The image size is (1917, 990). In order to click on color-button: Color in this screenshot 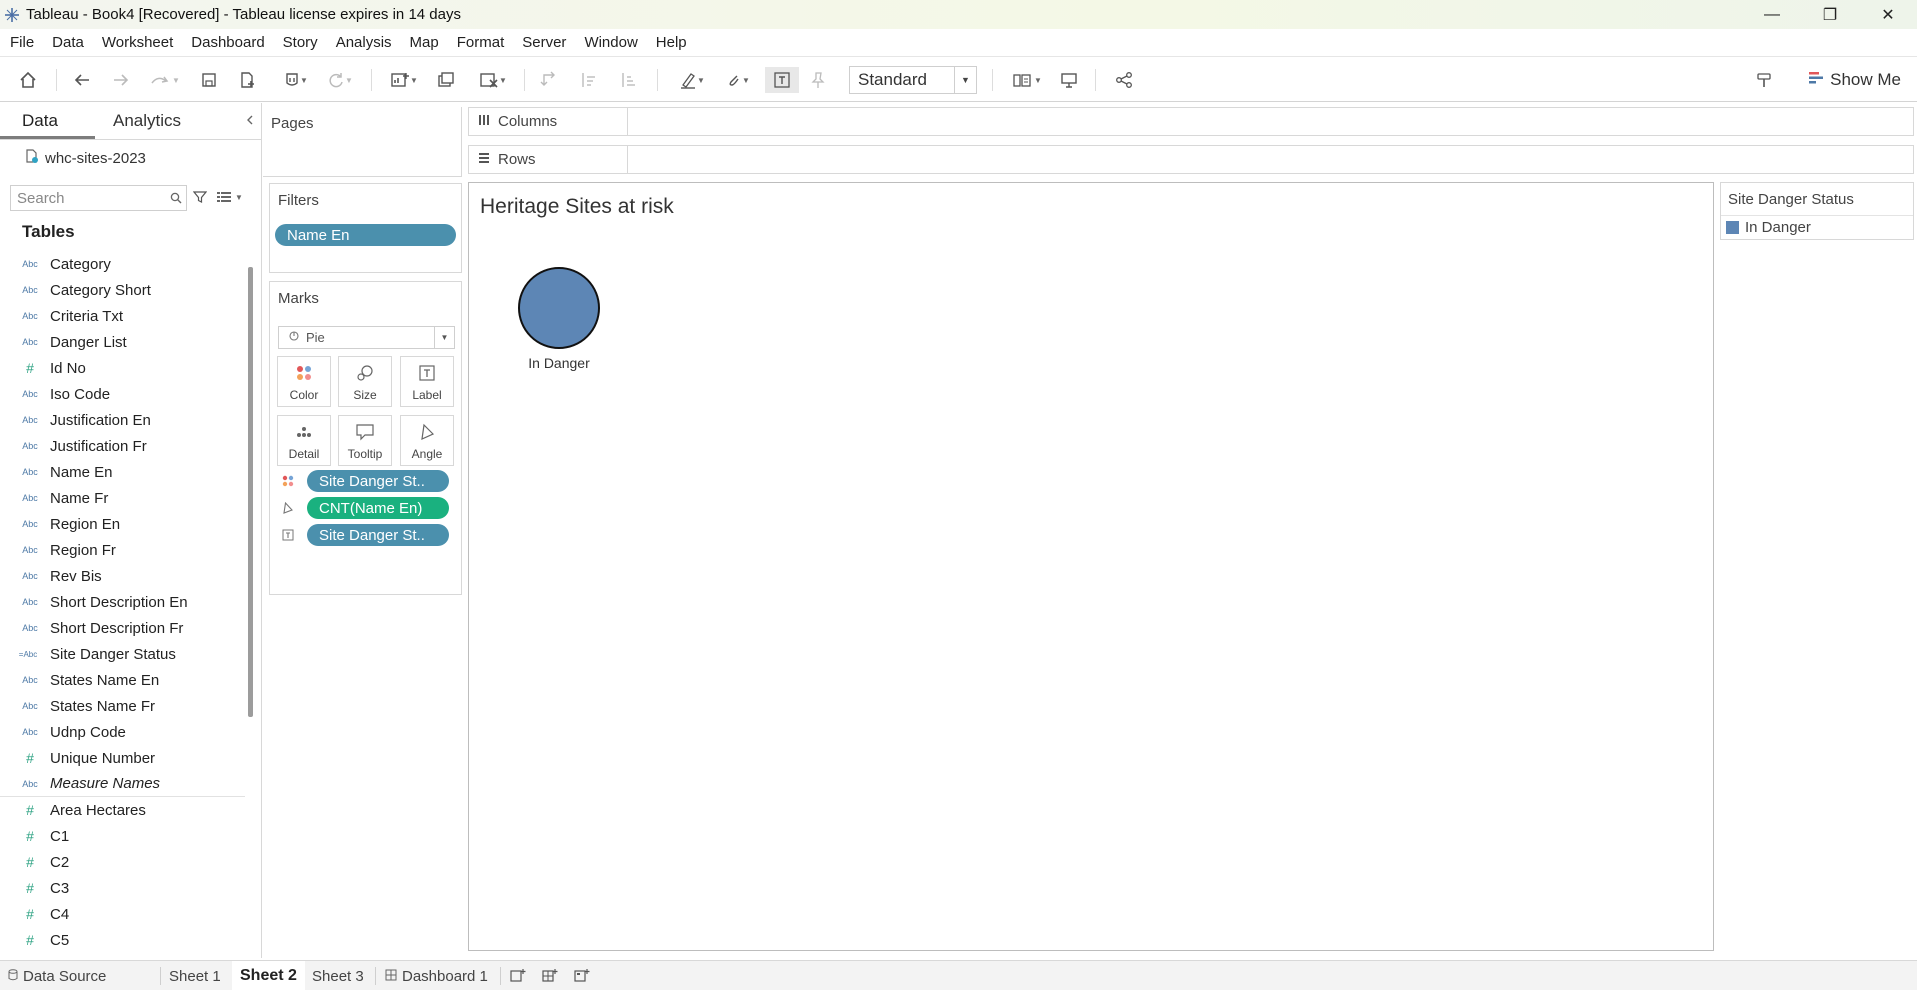, I will do `click(304, 381)`.